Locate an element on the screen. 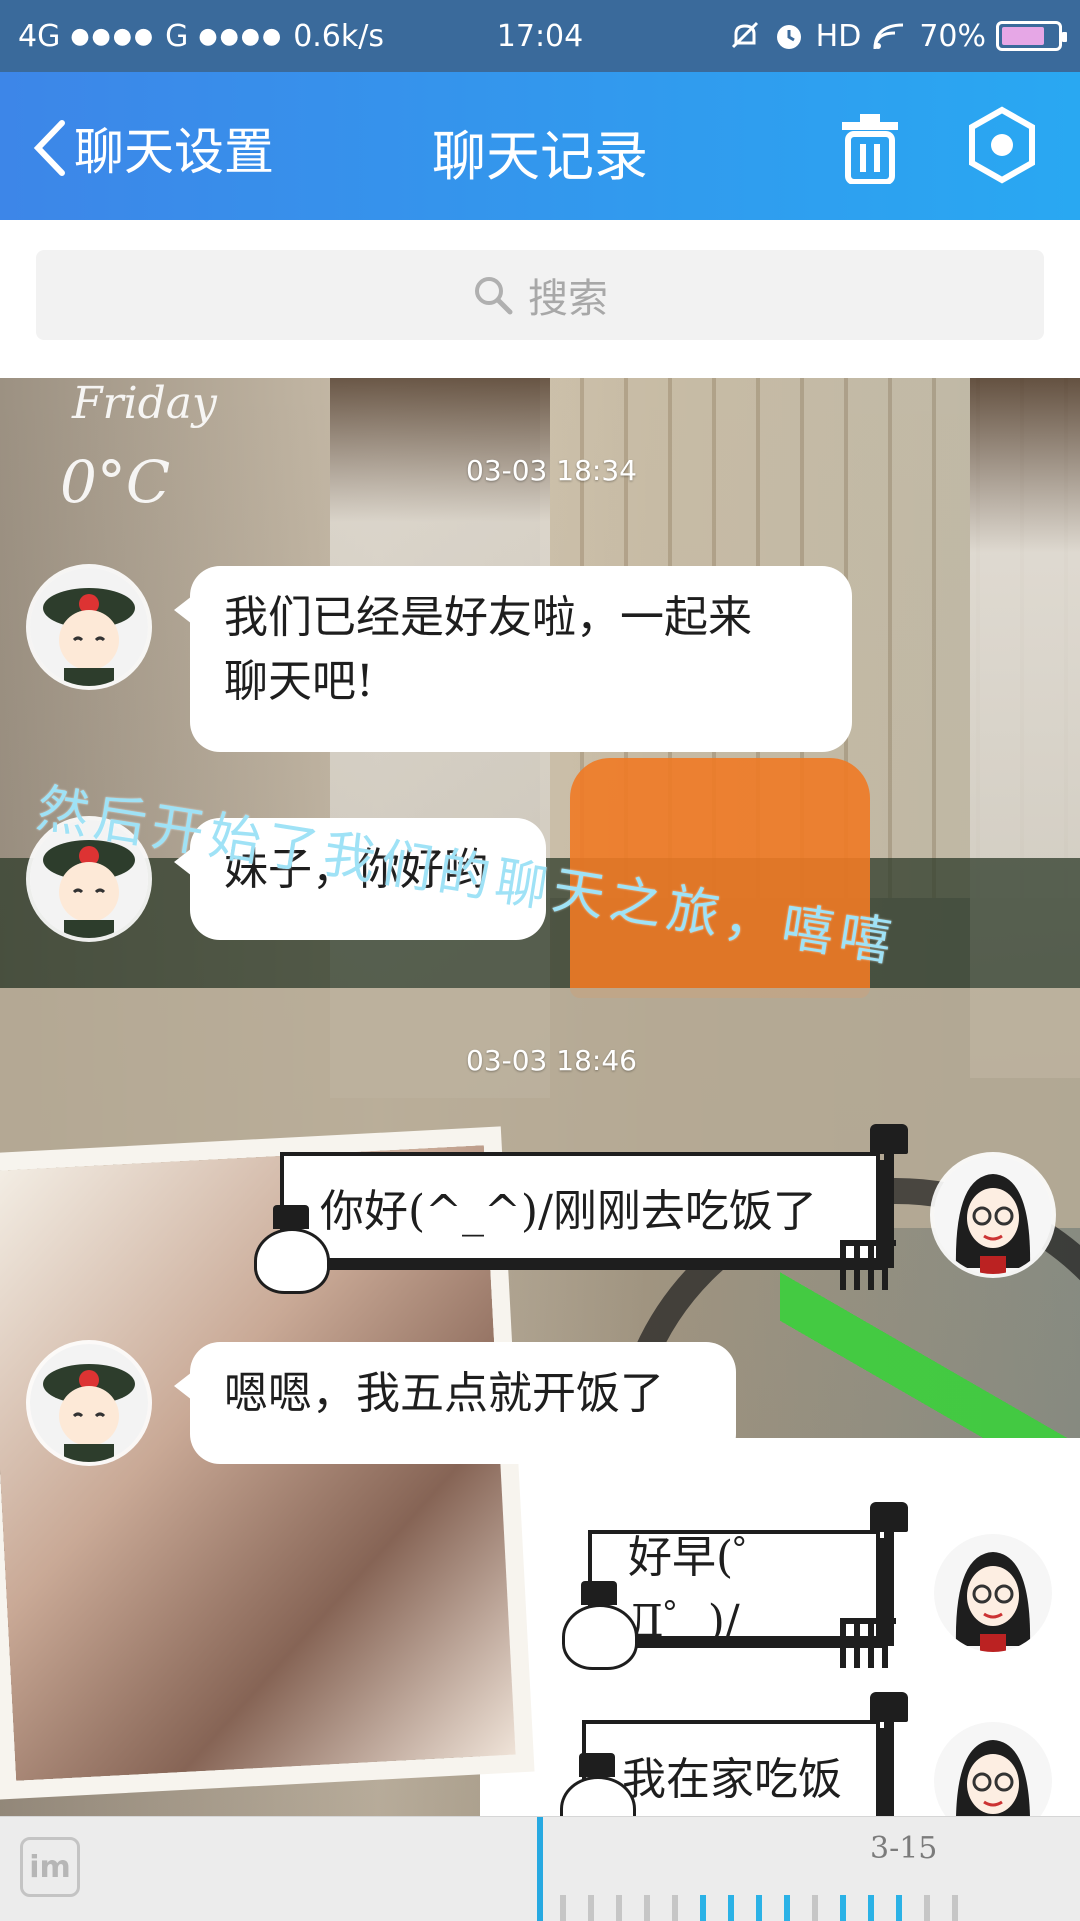  trash-icon is located at coordinates (870, 148).